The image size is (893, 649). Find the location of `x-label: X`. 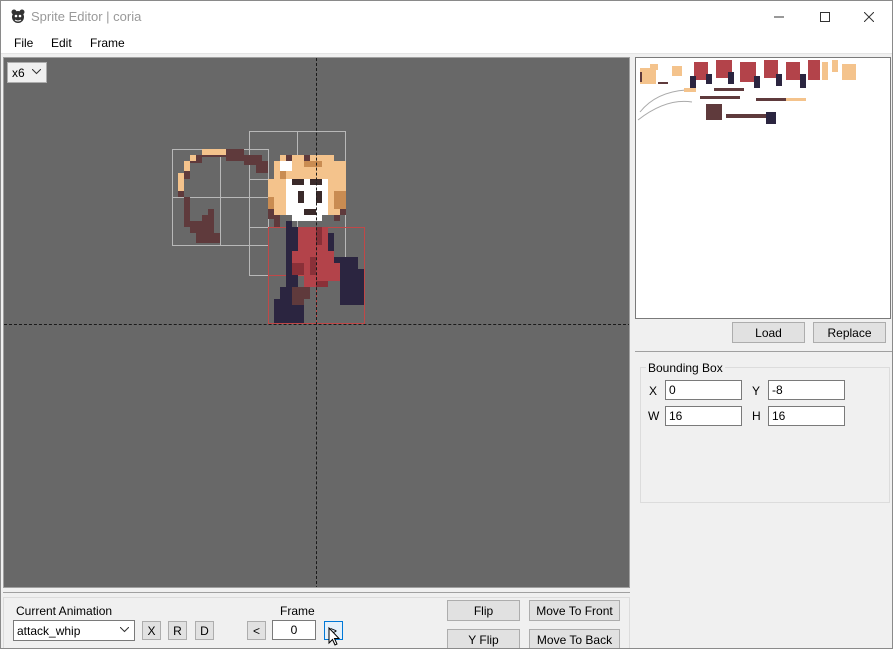

x-label: X is located at coordinates (653, 391).